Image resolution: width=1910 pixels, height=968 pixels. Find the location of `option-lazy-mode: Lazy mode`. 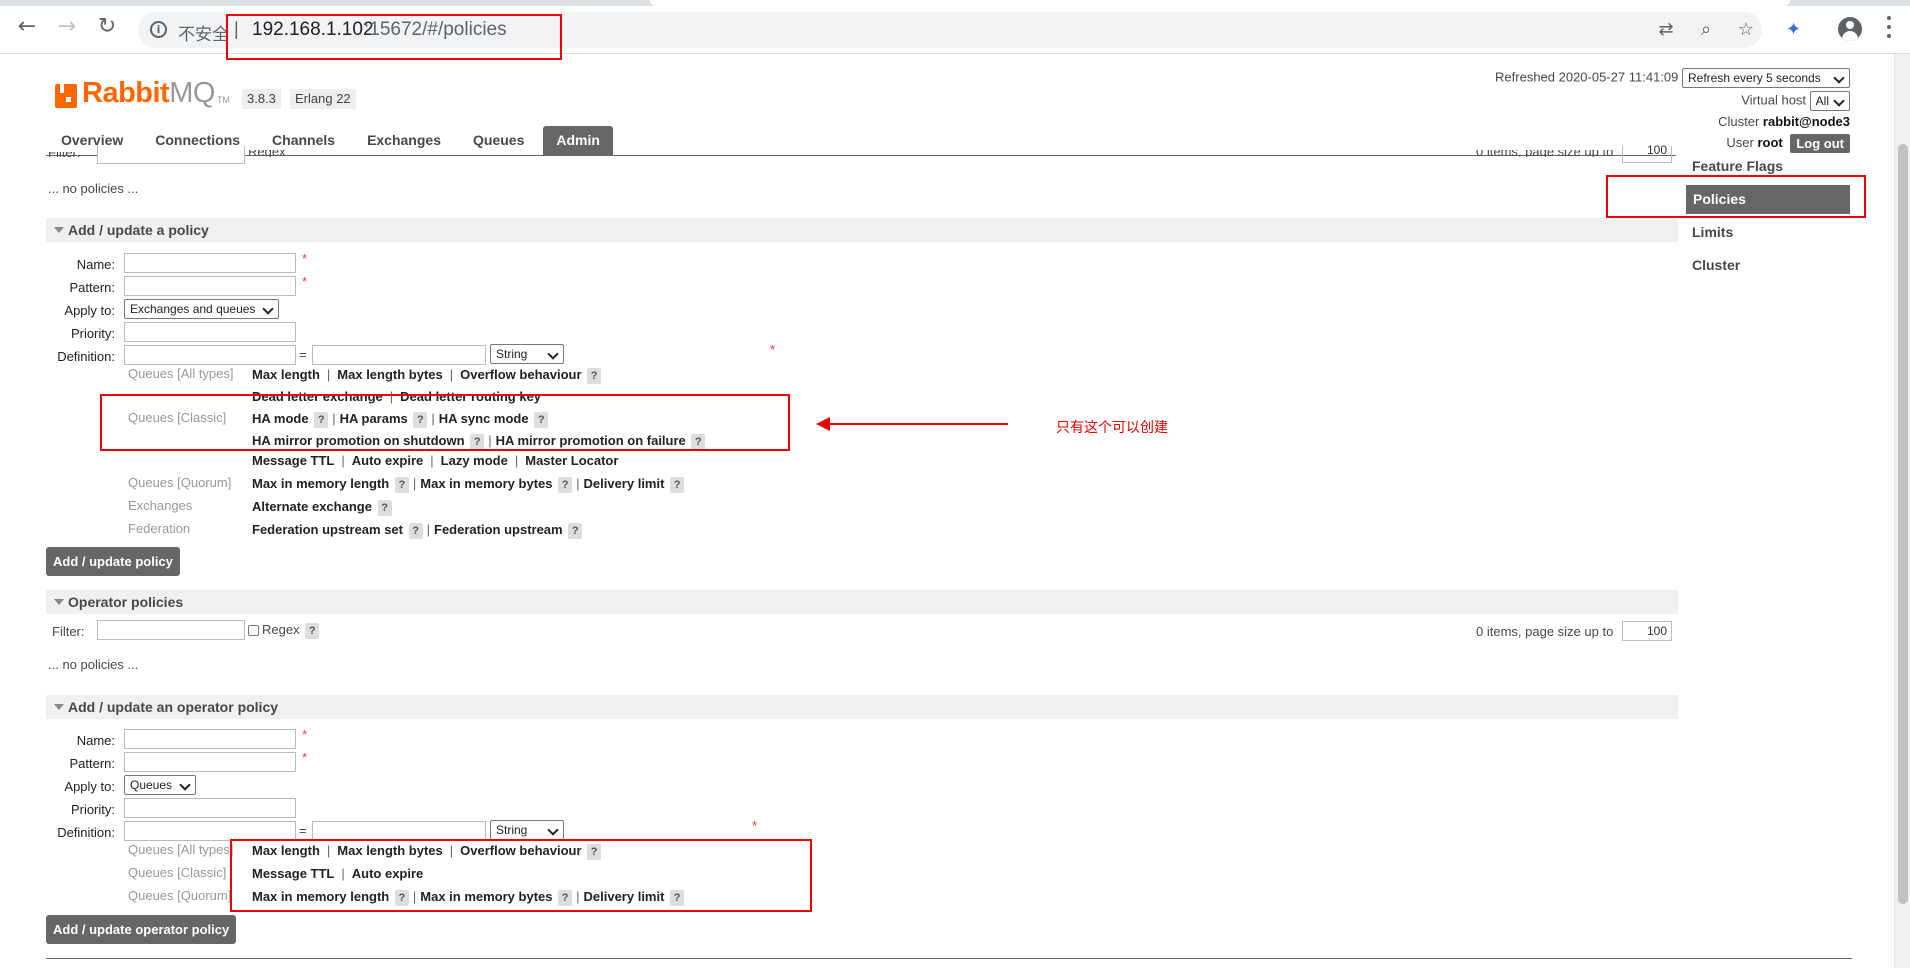

option-lazy-mode: Lazy mode is located at coordinates (474, 460).